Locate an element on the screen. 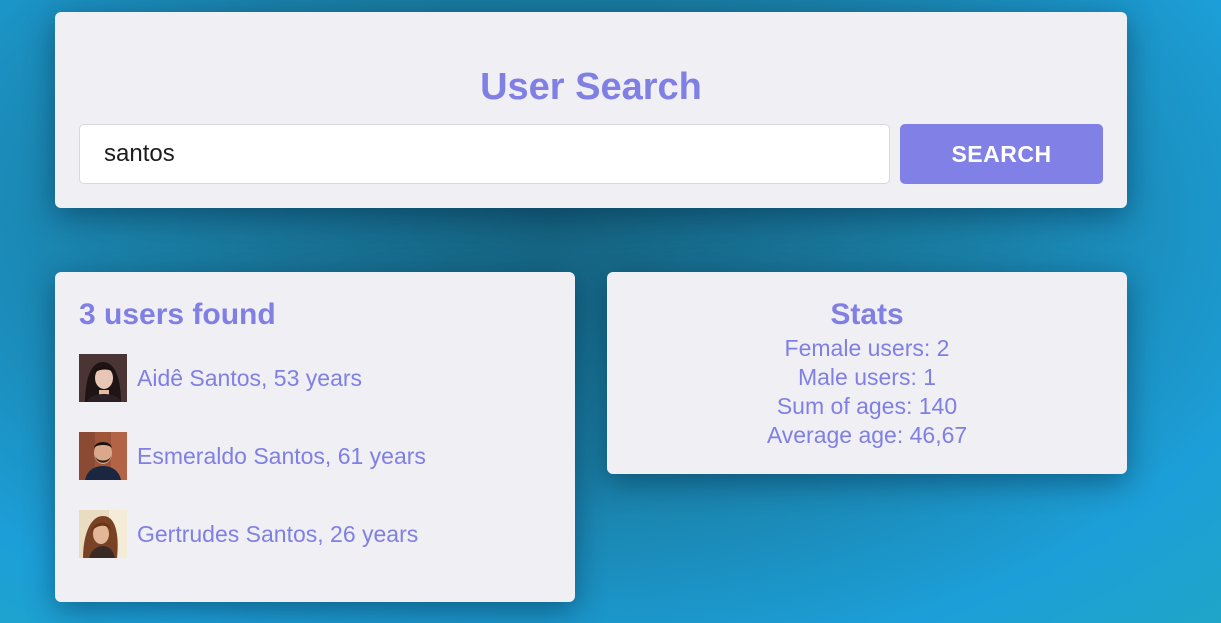  stats-title: Stats is located at coordinates (867, 314).